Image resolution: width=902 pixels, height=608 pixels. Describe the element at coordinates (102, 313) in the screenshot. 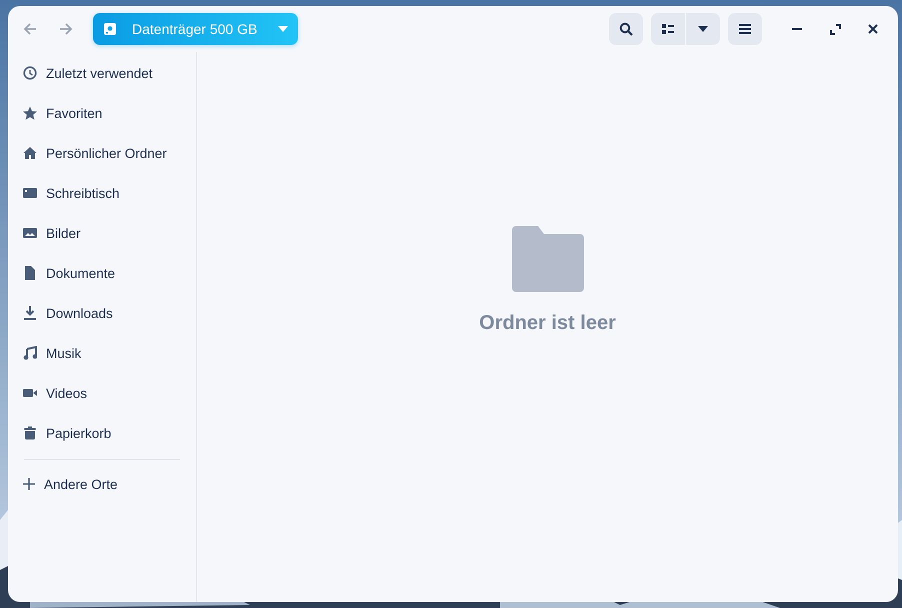

I see `sidebar-item: Downloads` at that location.